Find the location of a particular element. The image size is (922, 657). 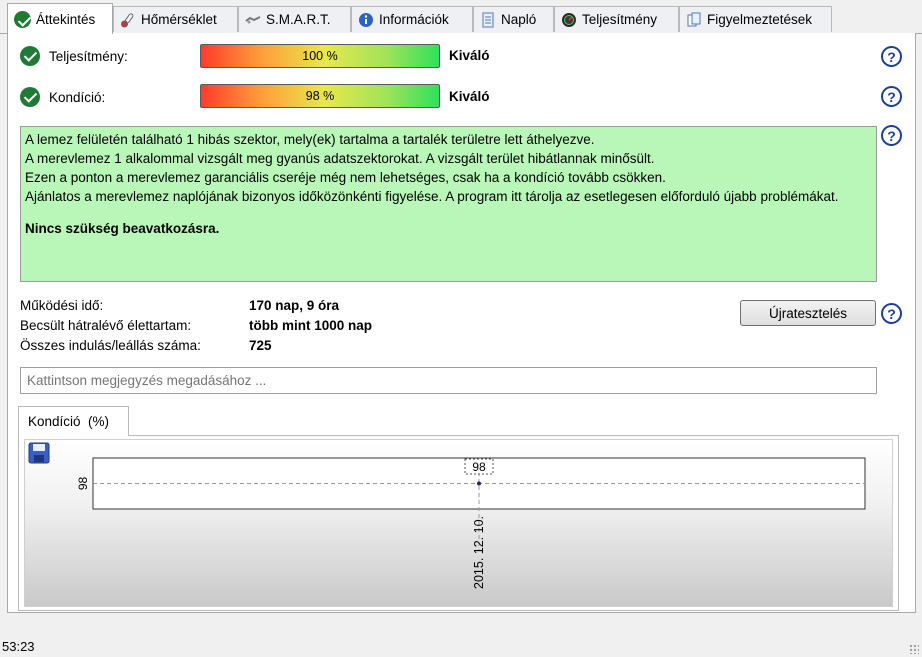

warnings-icon is located at coordinates (694, 19).